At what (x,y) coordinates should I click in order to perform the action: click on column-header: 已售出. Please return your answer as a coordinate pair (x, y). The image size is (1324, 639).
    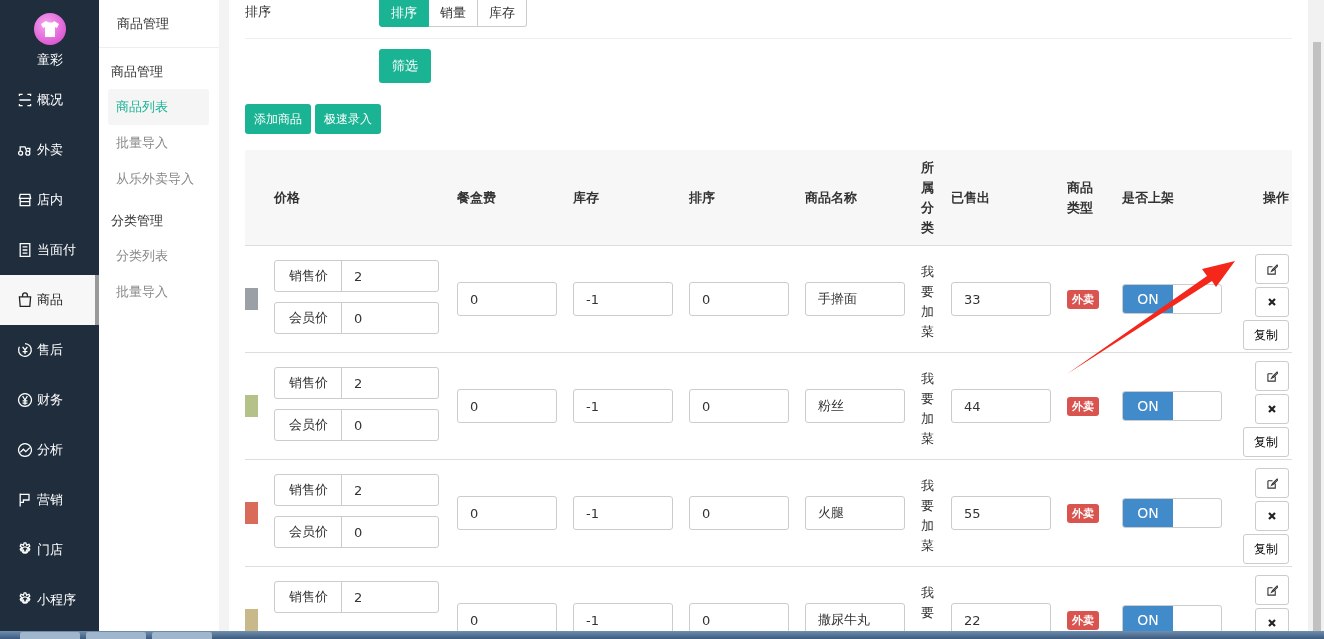
    Looking at the image, I should click on (970, 197).